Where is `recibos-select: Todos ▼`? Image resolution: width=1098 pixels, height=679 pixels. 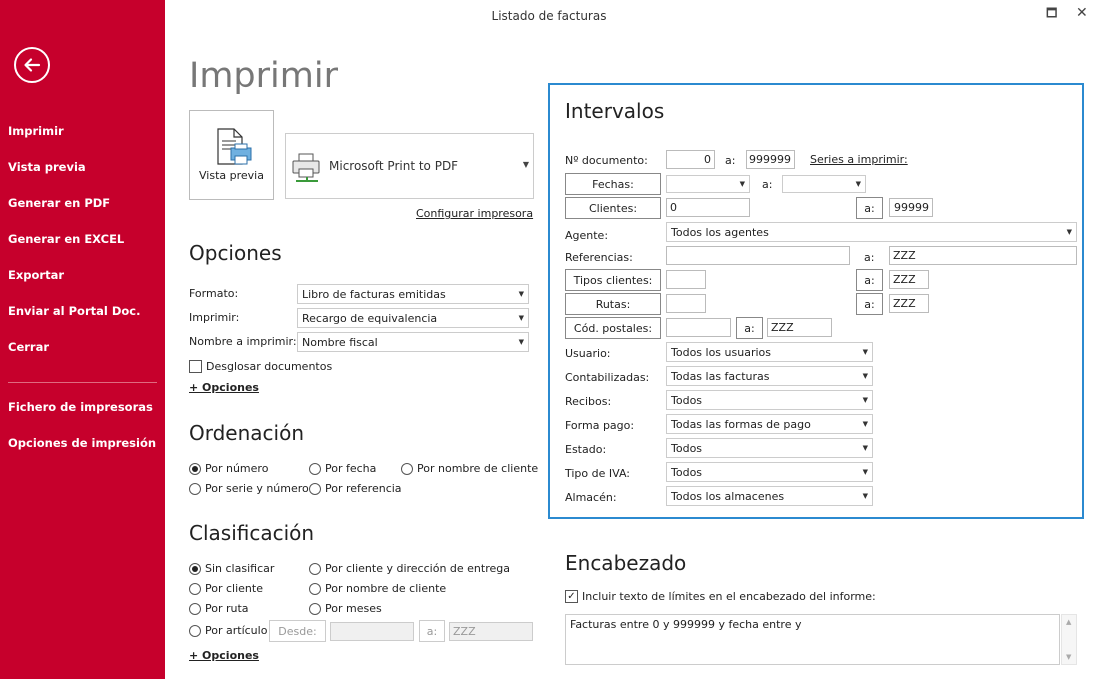 recibos-select: Todos ▼ is located at coordinates (769, 400).